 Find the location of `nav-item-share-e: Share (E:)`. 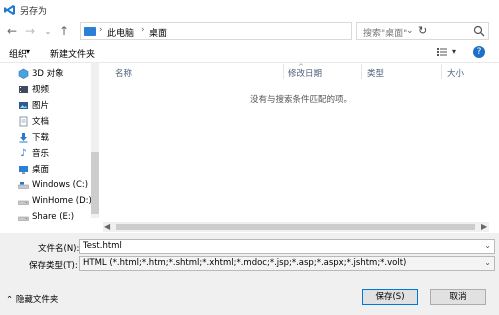

nav-item-share-e: Share (E:) is located at coordinates (55, 217).